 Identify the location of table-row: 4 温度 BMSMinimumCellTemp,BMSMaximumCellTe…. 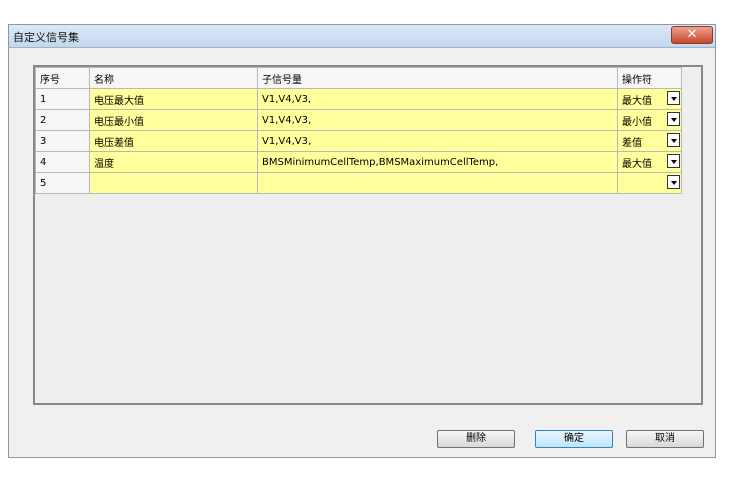
(358, 162).